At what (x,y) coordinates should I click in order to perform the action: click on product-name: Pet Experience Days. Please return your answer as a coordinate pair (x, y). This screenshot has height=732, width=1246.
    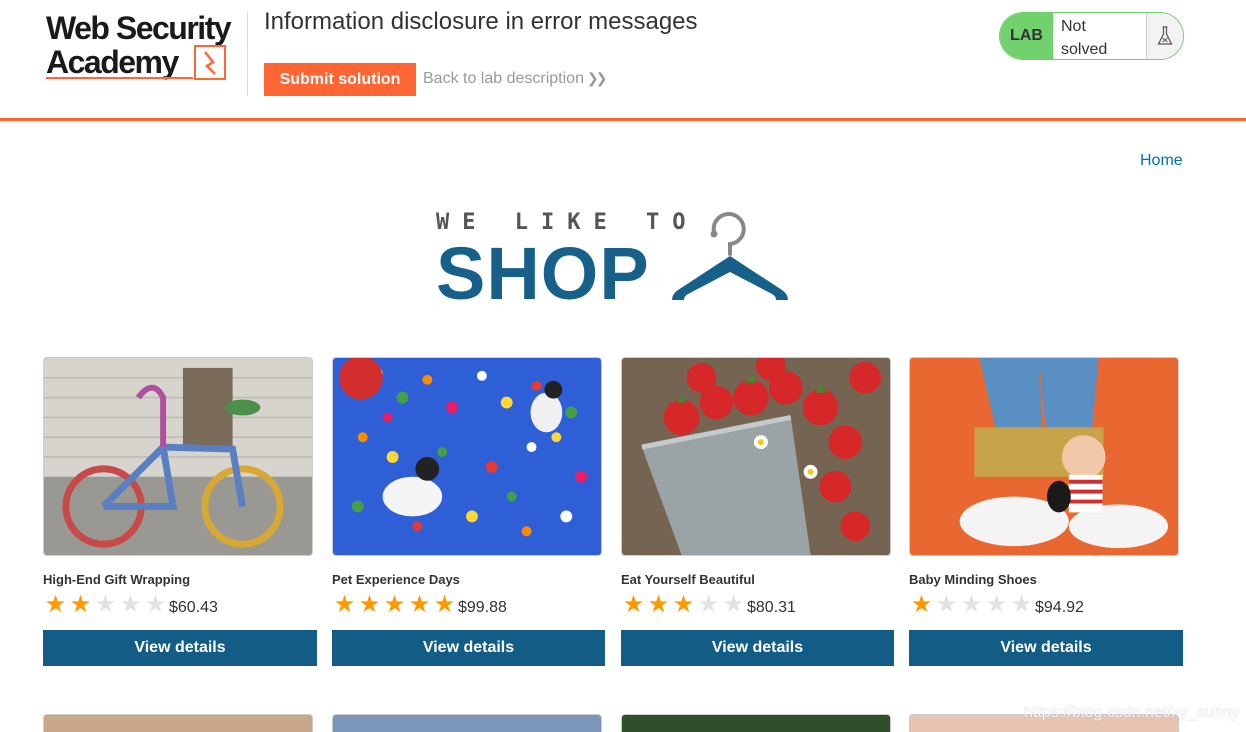
    Looking at the image, I should click on (396, 579).